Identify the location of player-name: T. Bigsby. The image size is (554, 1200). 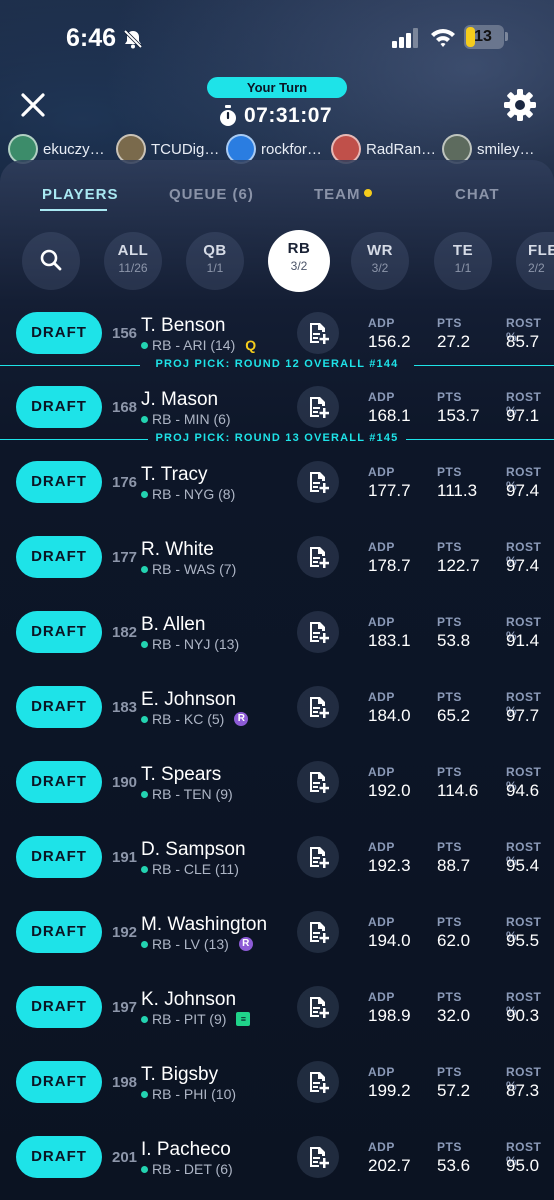
(179, 1075).